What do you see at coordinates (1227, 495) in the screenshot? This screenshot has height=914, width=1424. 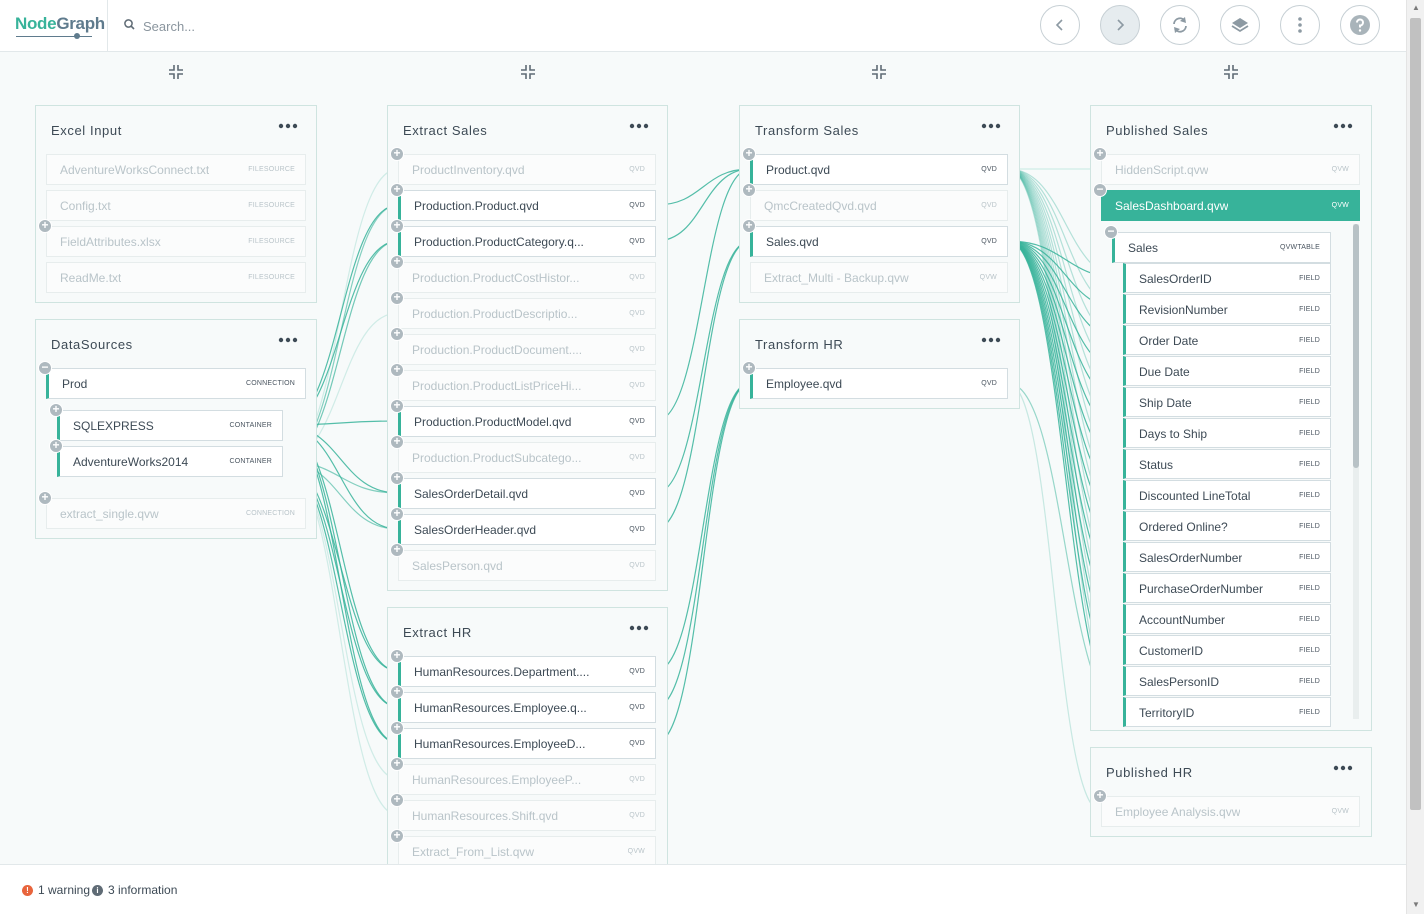 I see `field-node: Discounted LineTotal FIELD` at bounding box center [1227, 495].